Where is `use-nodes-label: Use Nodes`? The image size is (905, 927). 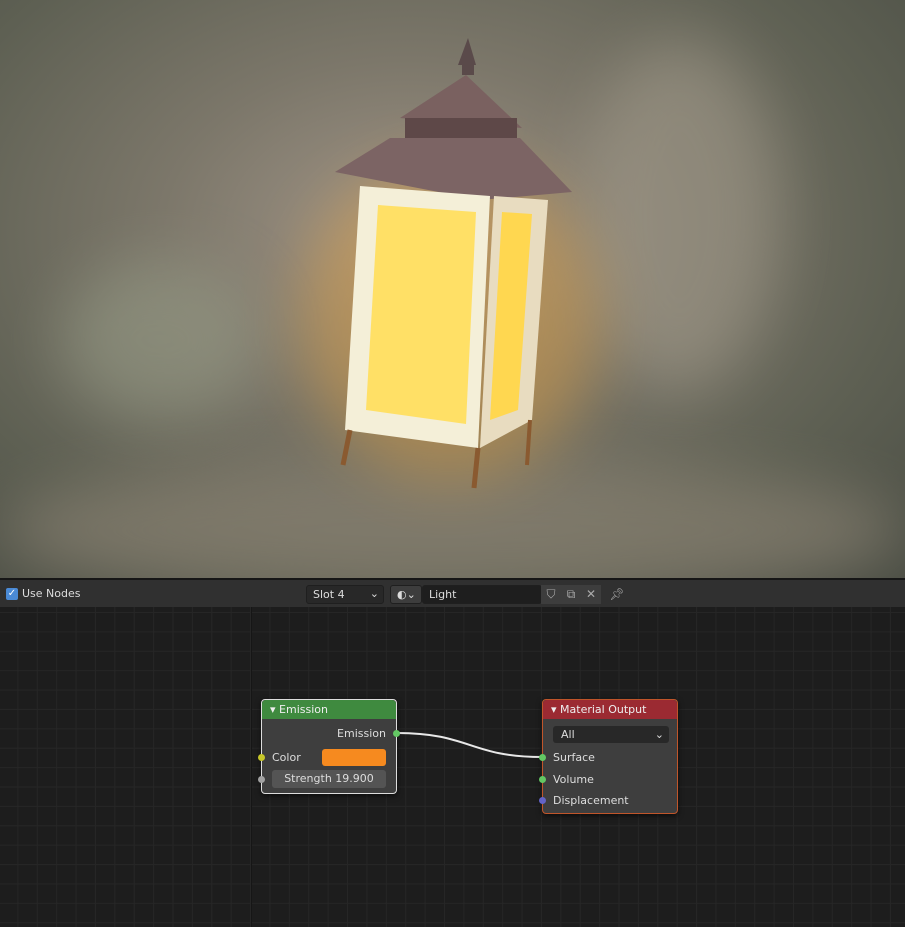
use-nodes-label: Use Nodes is located at coordinates (51, 593).